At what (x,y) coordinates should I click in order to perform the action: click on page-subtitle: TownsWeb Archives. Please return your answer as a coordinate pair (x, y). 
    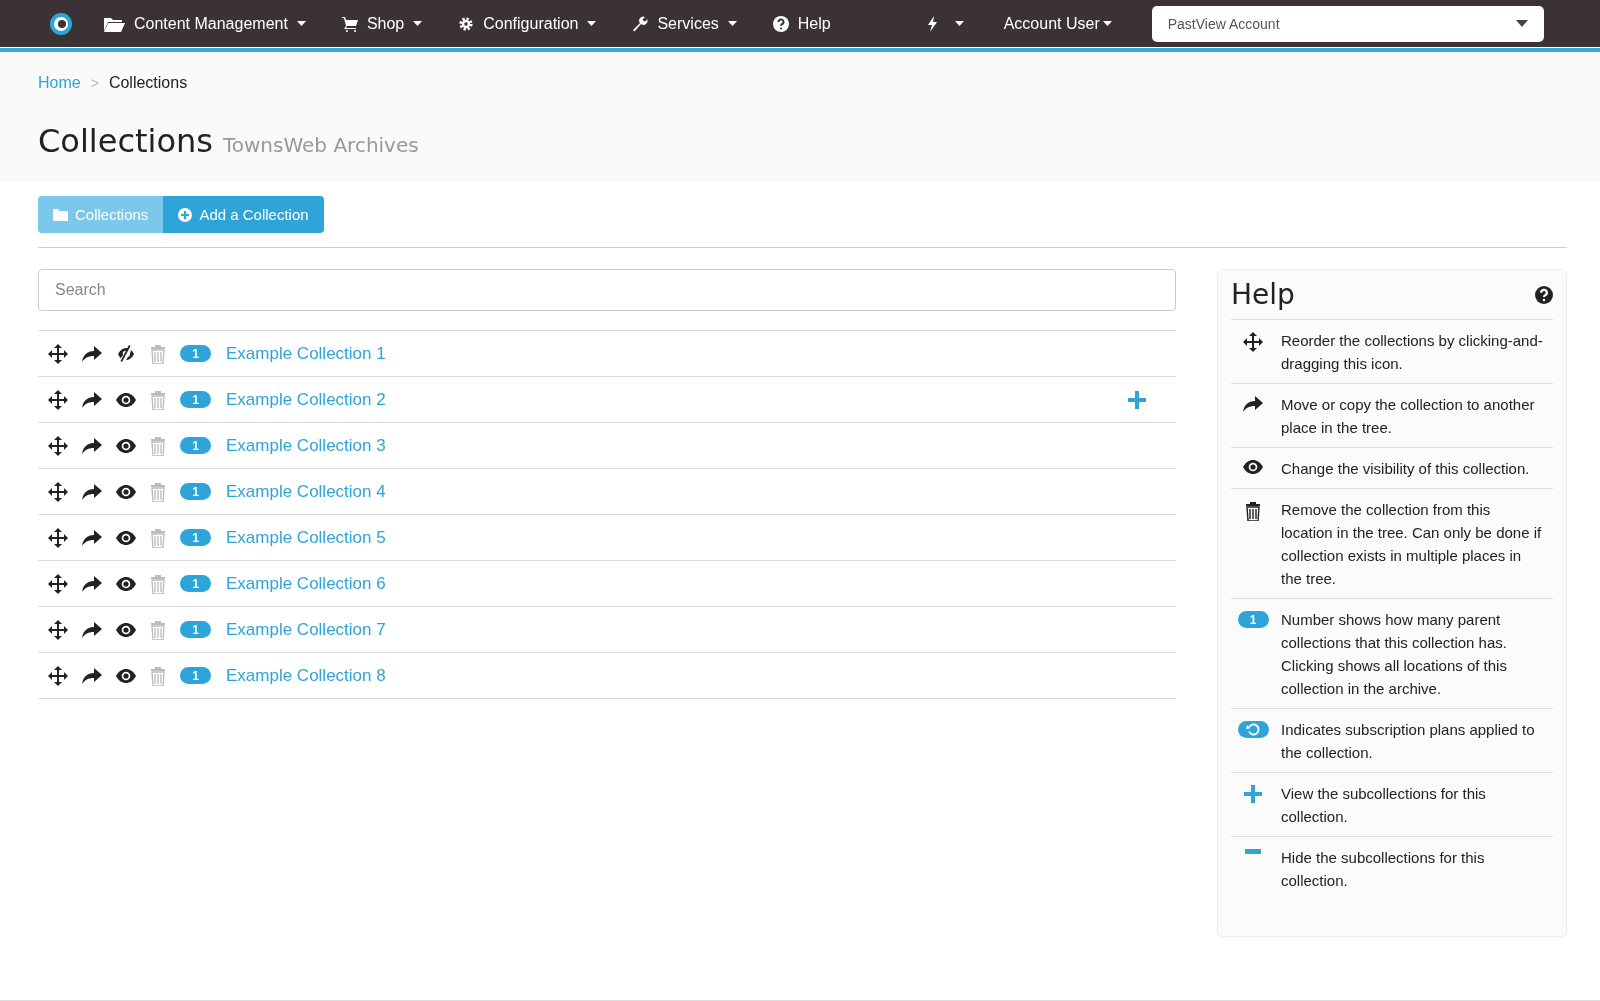
    Looking at the image, I should click on (320, 145).